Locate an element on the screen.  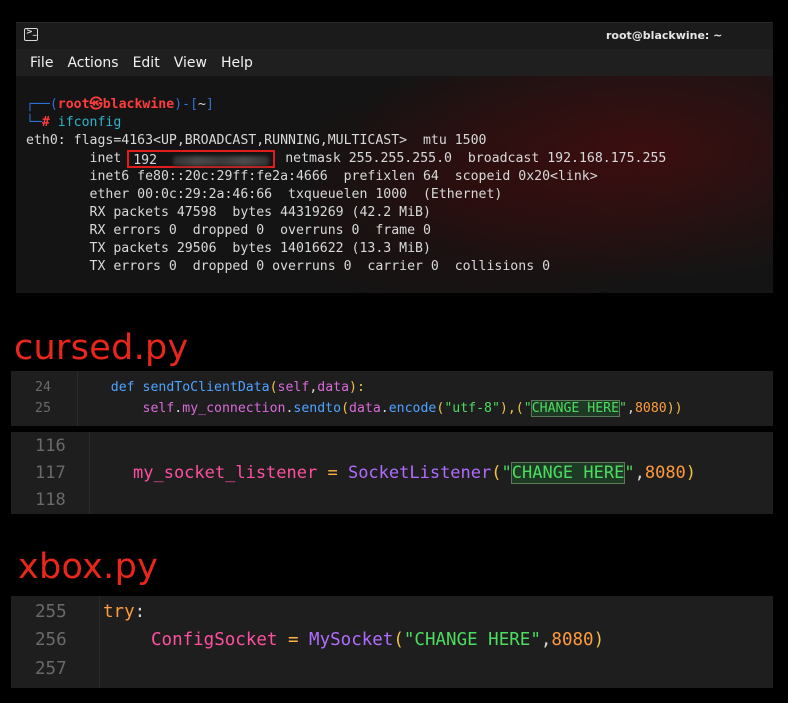
prompt-hash: # is located at coordinates (45, 122).